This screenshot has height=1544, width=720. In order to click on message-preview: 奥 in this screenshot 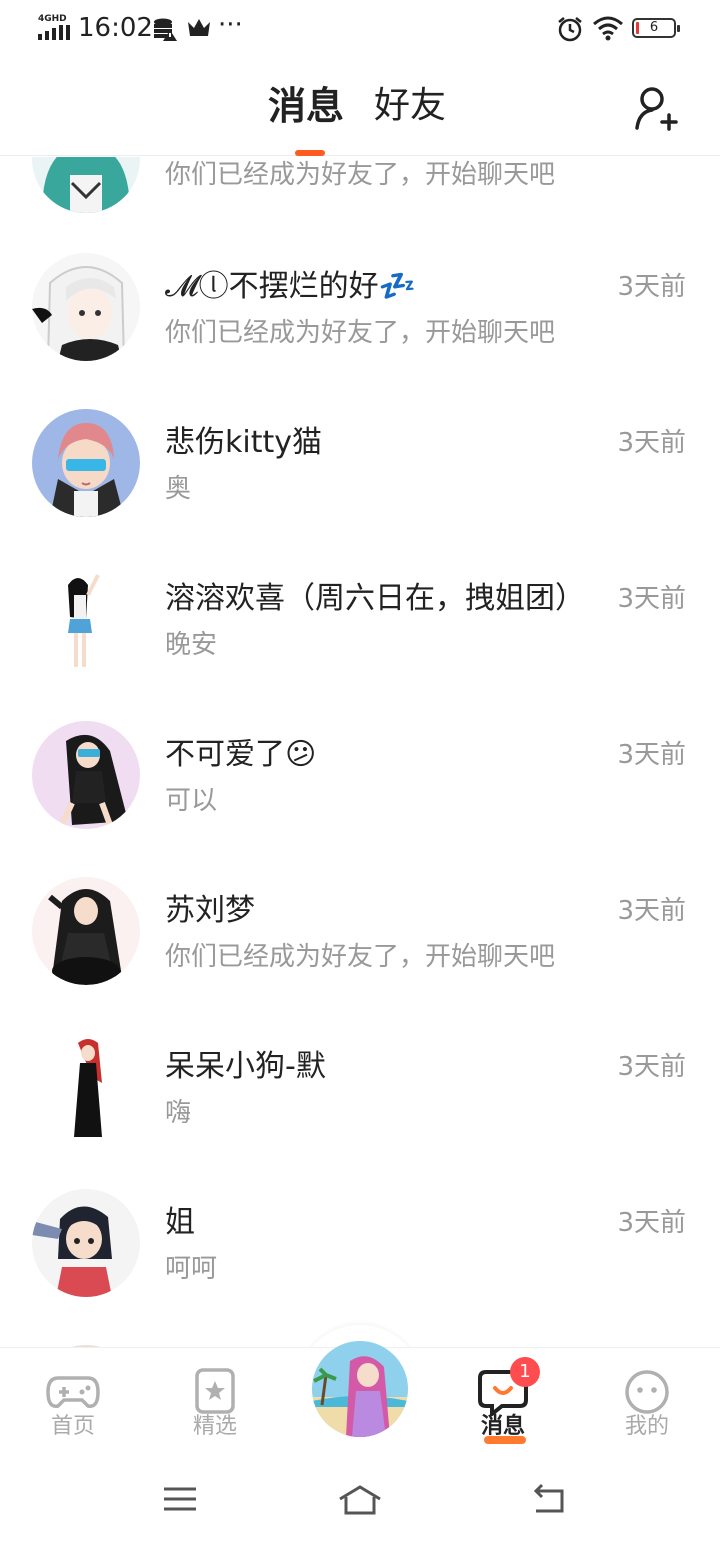, I will do `click(178, 489)`.